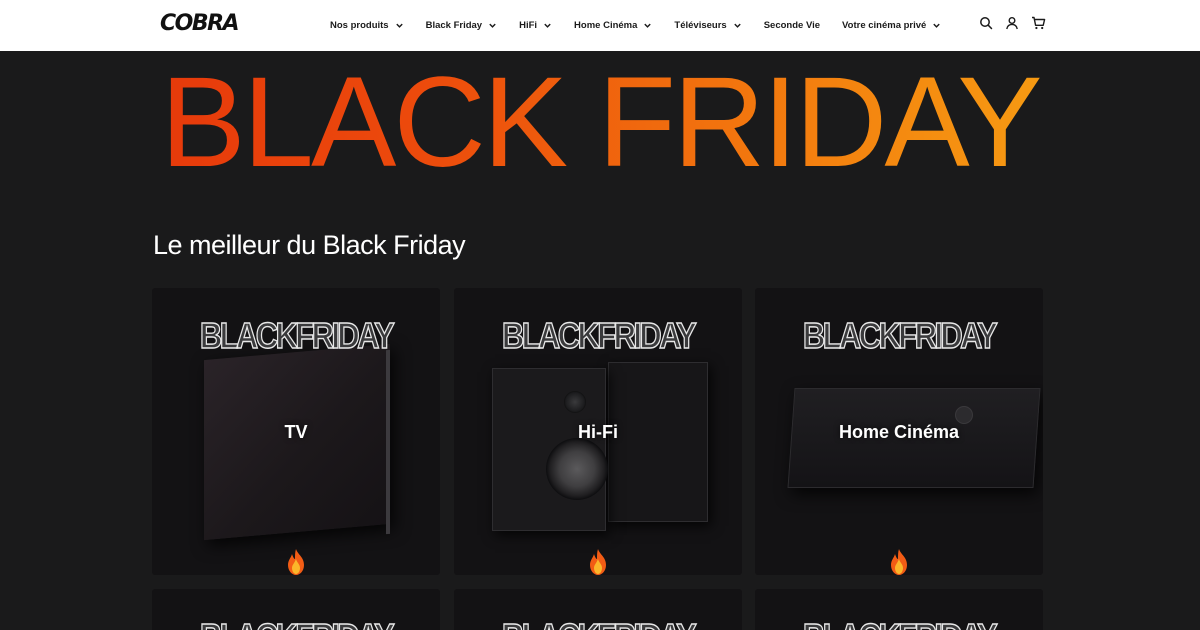  What do you see at coordinates (700, 25) in the screenshot?
I see `nav-item-label: Téléviseurs` at bounding box center [700, 25].